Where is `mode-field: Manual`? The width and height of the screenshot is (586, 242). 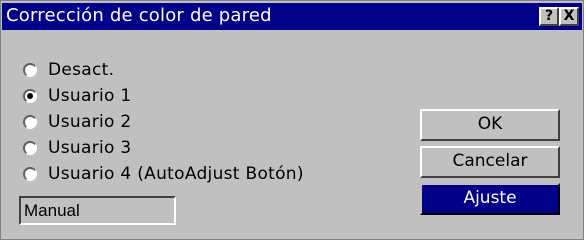
mode-field: Manual is located at coordinates (97, 210).